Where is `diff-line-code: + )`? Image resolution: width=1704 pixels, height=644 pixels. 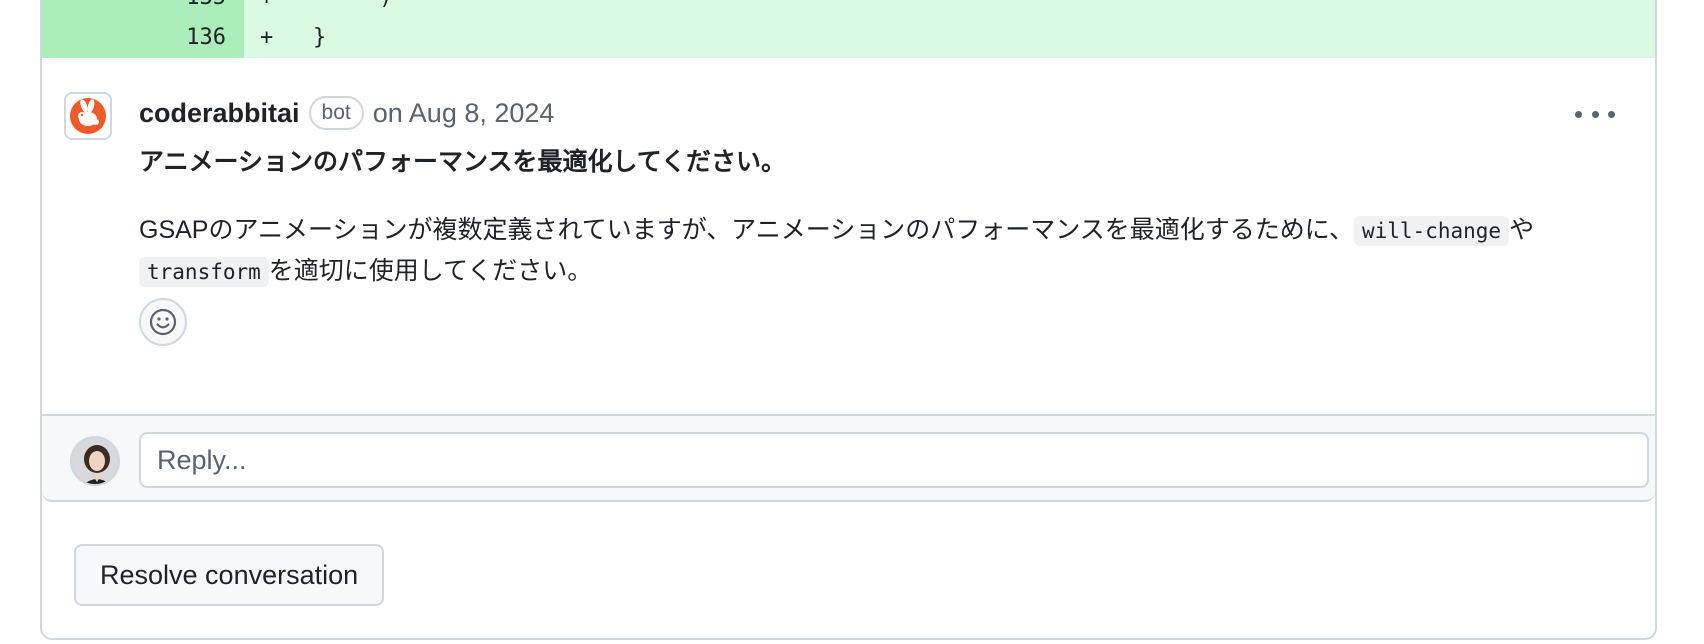 diff-line-code: + ) is located at coordinates (326, 9).